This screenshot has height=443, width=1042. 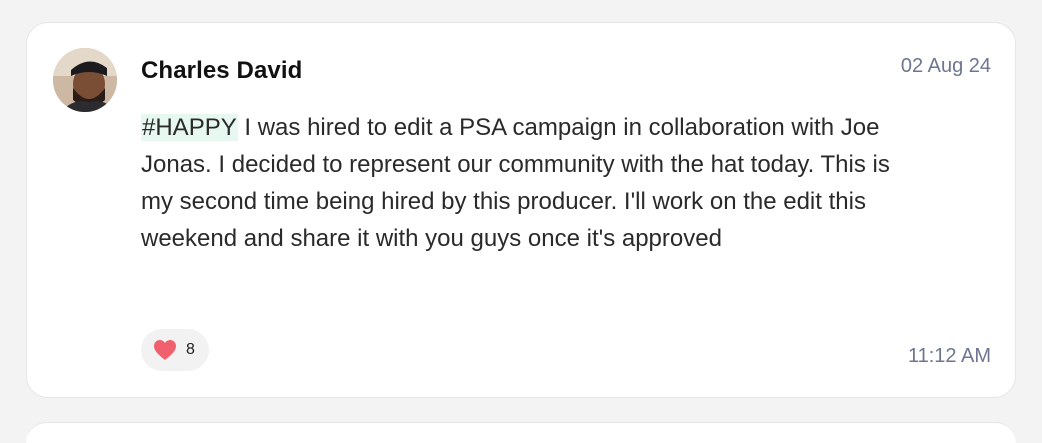 What do you see at coordinates (165, 350) in the screenshot?
I see `heart-icon` at bounding box center [165, 350].